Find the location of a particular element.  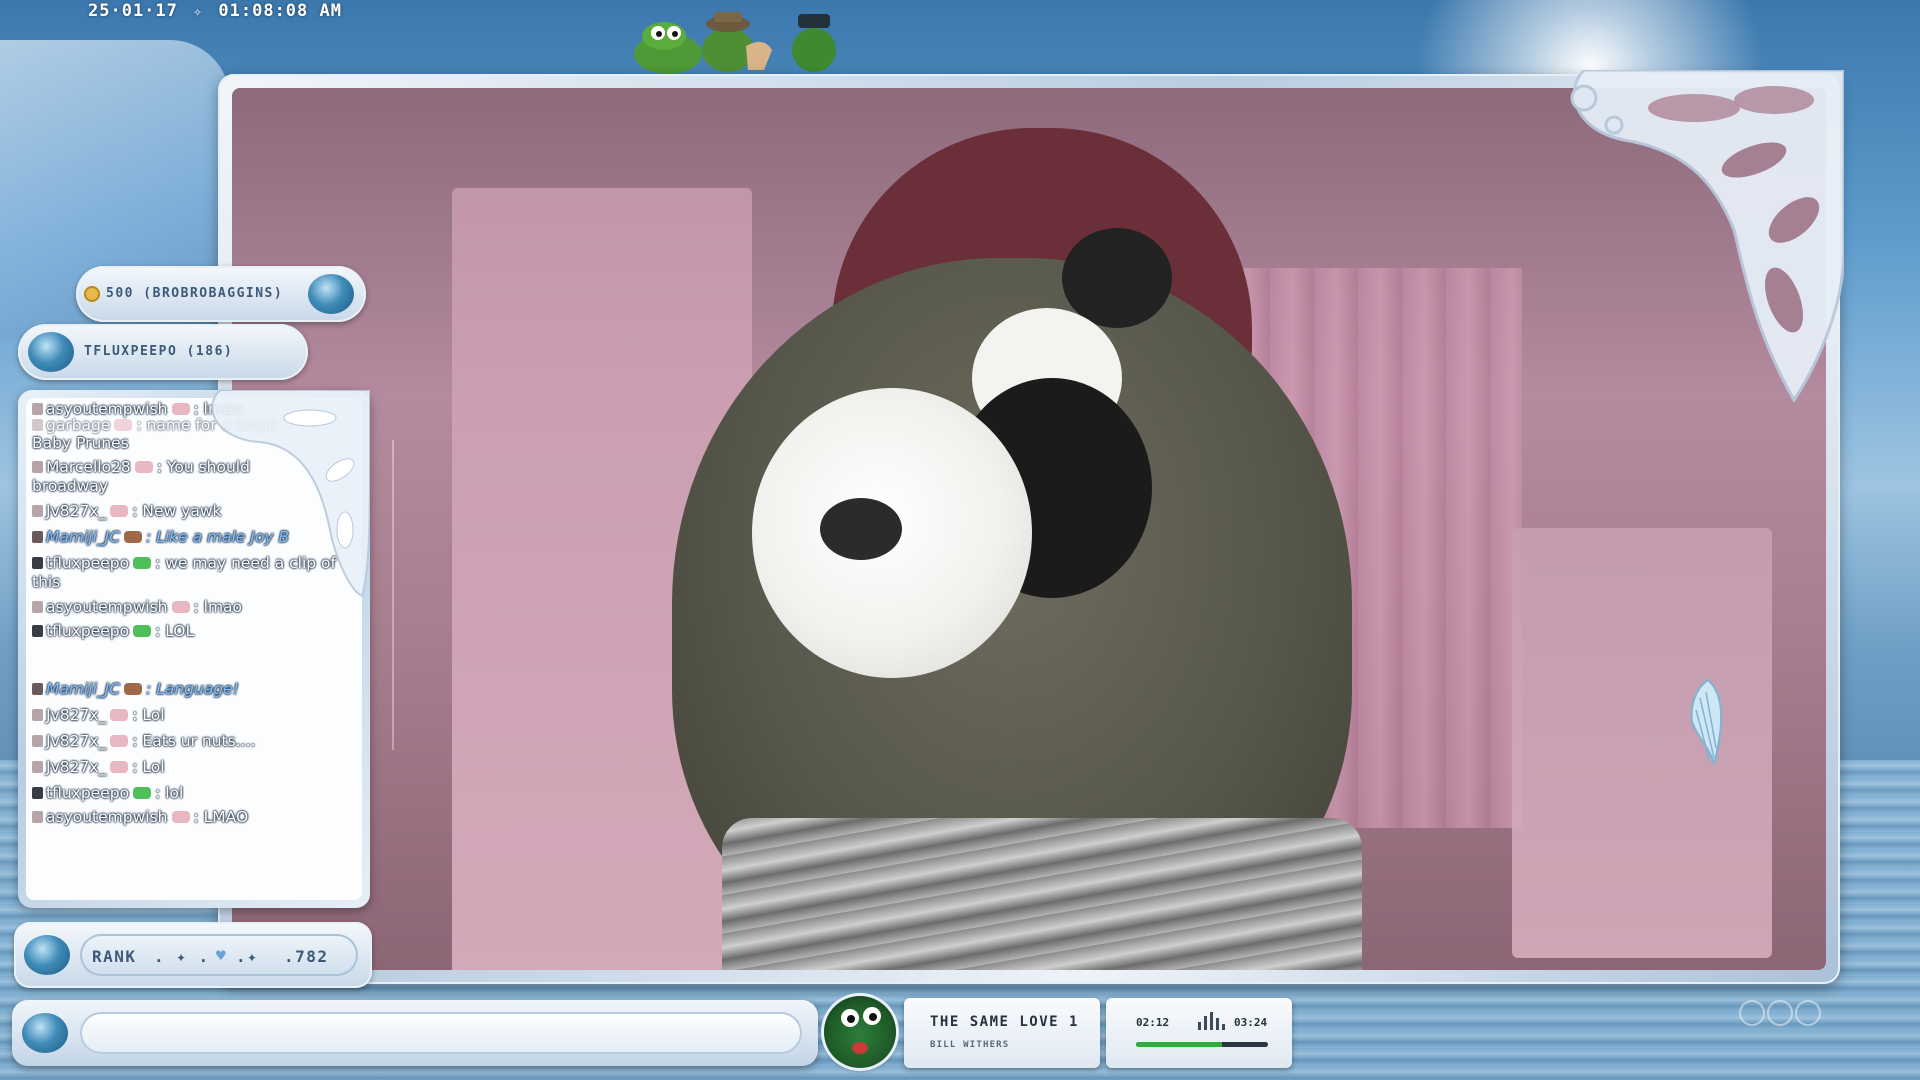

progress-bar is located at coordinates (1202, 1044).